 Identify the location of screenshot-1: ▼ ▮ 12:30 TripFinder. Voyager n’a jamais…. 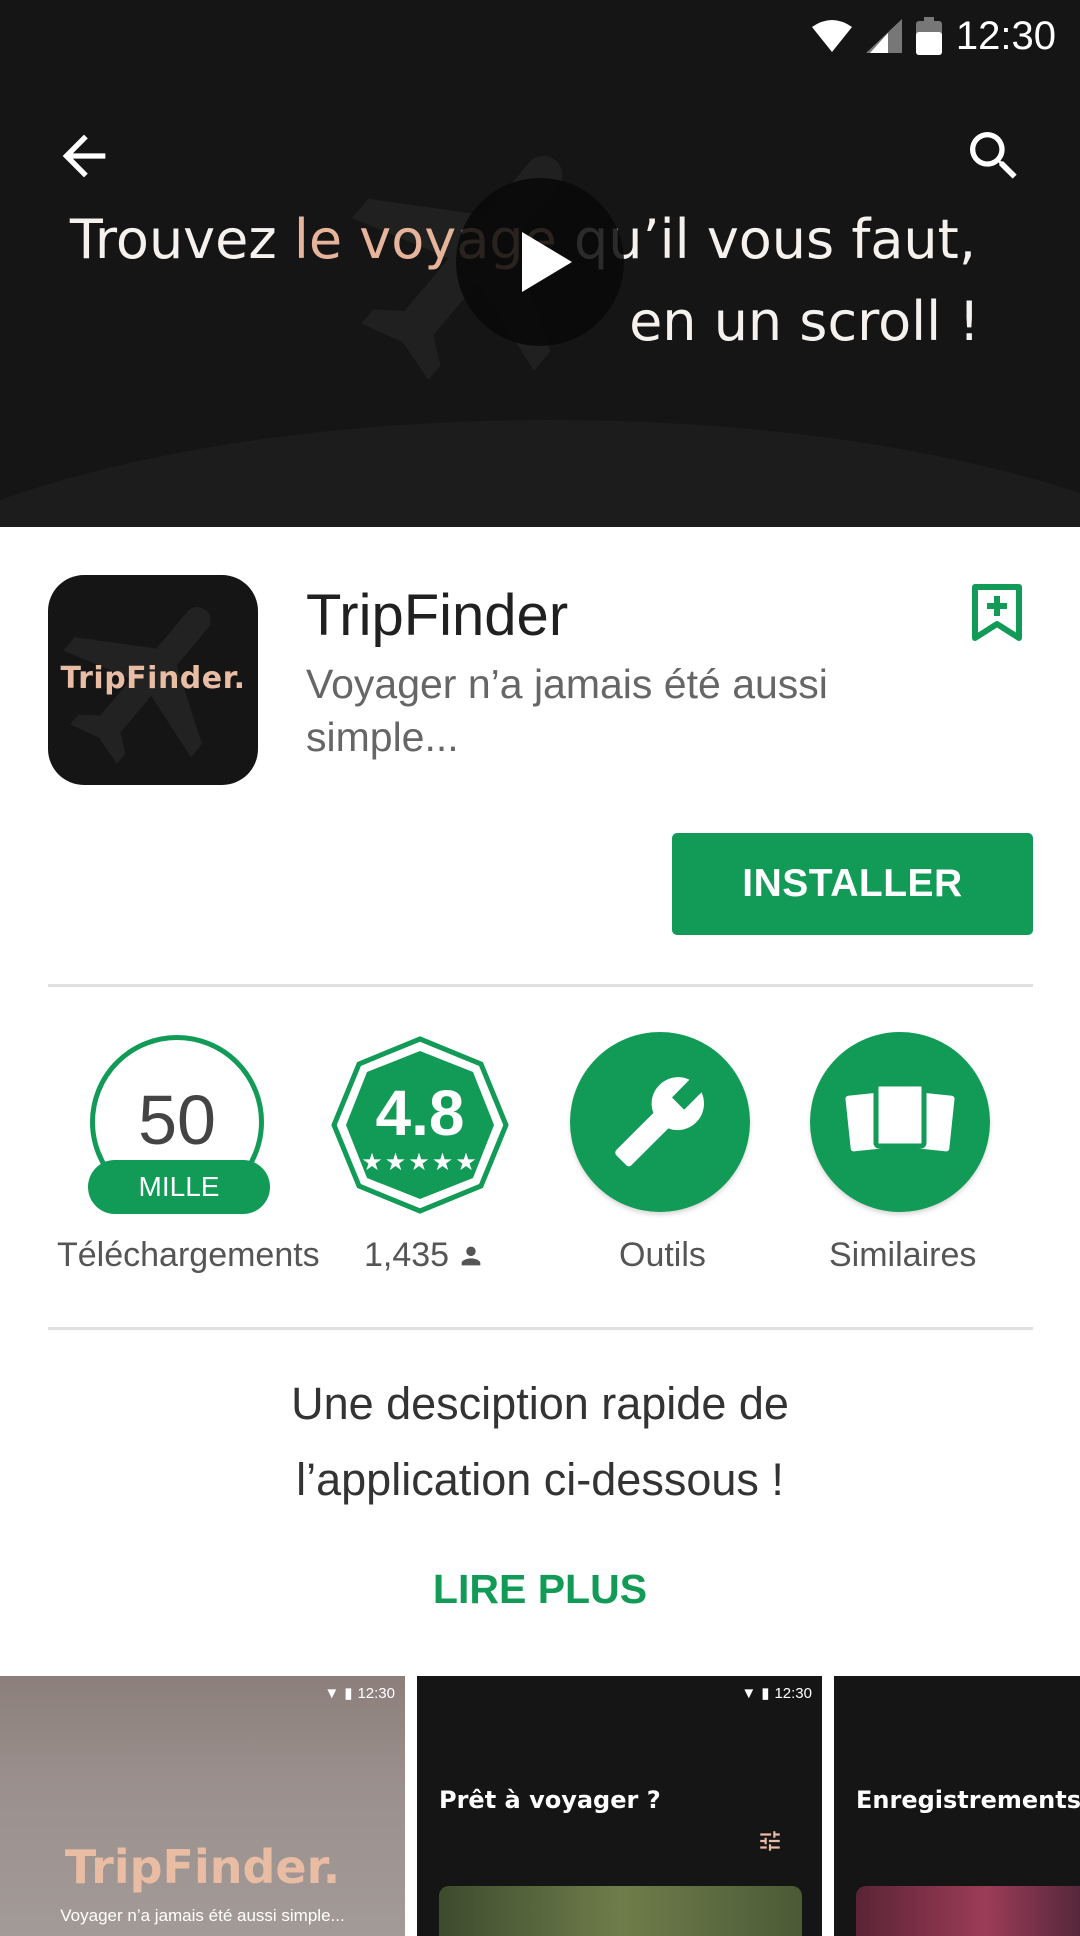
(202, 1806).